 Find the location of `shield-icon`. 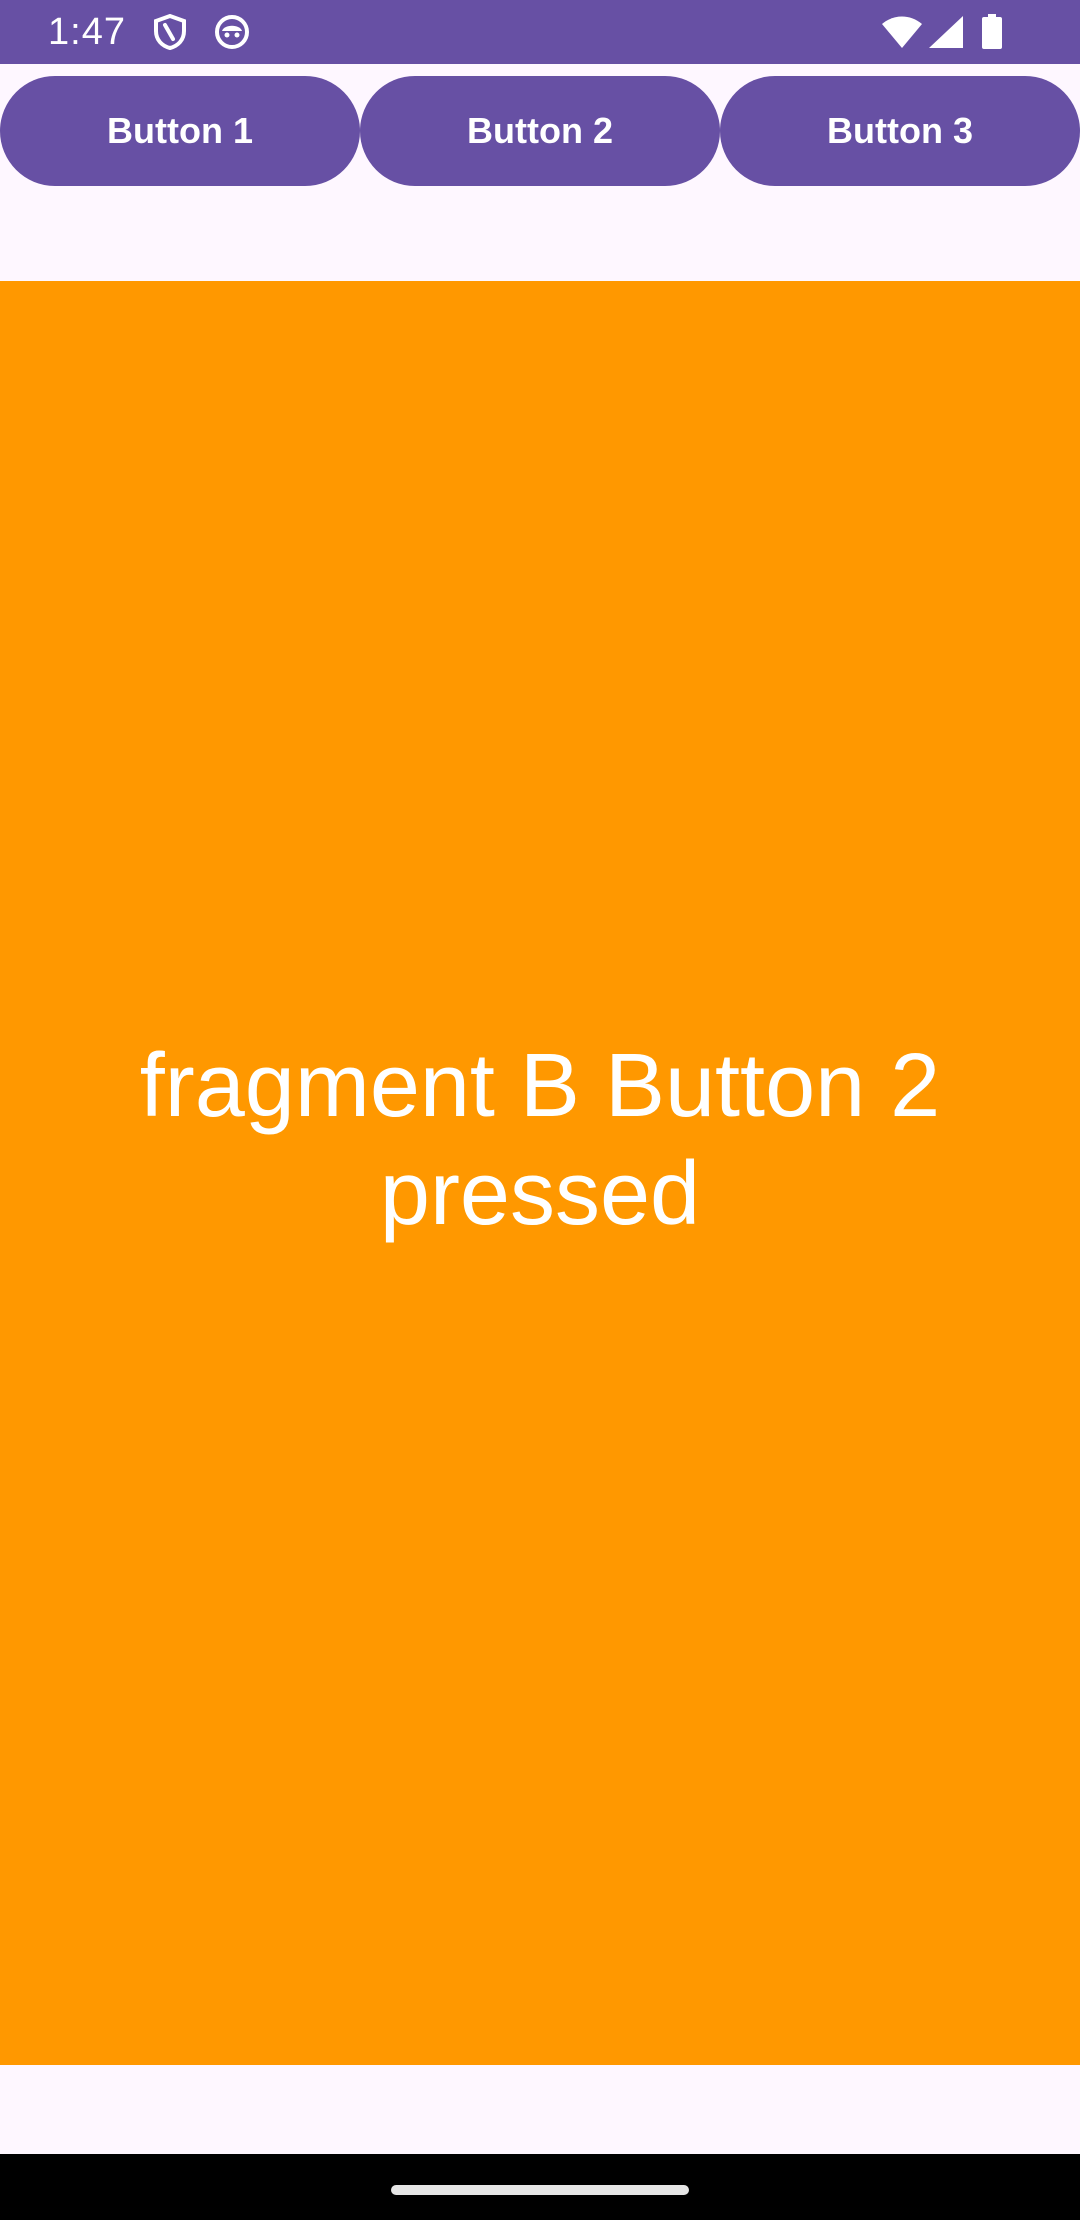

shield-icon is located at coordinates (170, 32).